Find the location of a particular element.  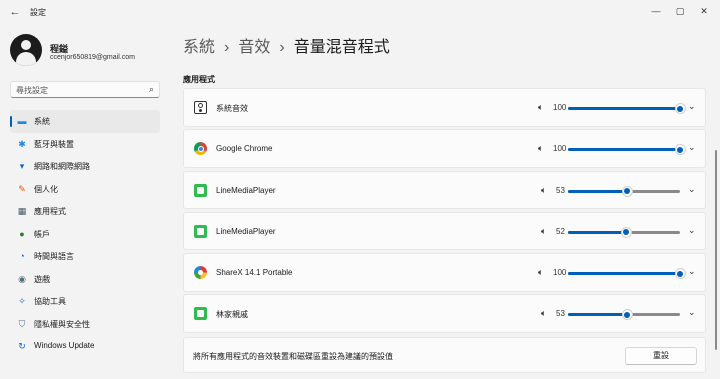

reset-row: 將所有應用程式的音效裝置和磁碟區重設為建議的預設值 重設 is located at coordinates (444, 355).